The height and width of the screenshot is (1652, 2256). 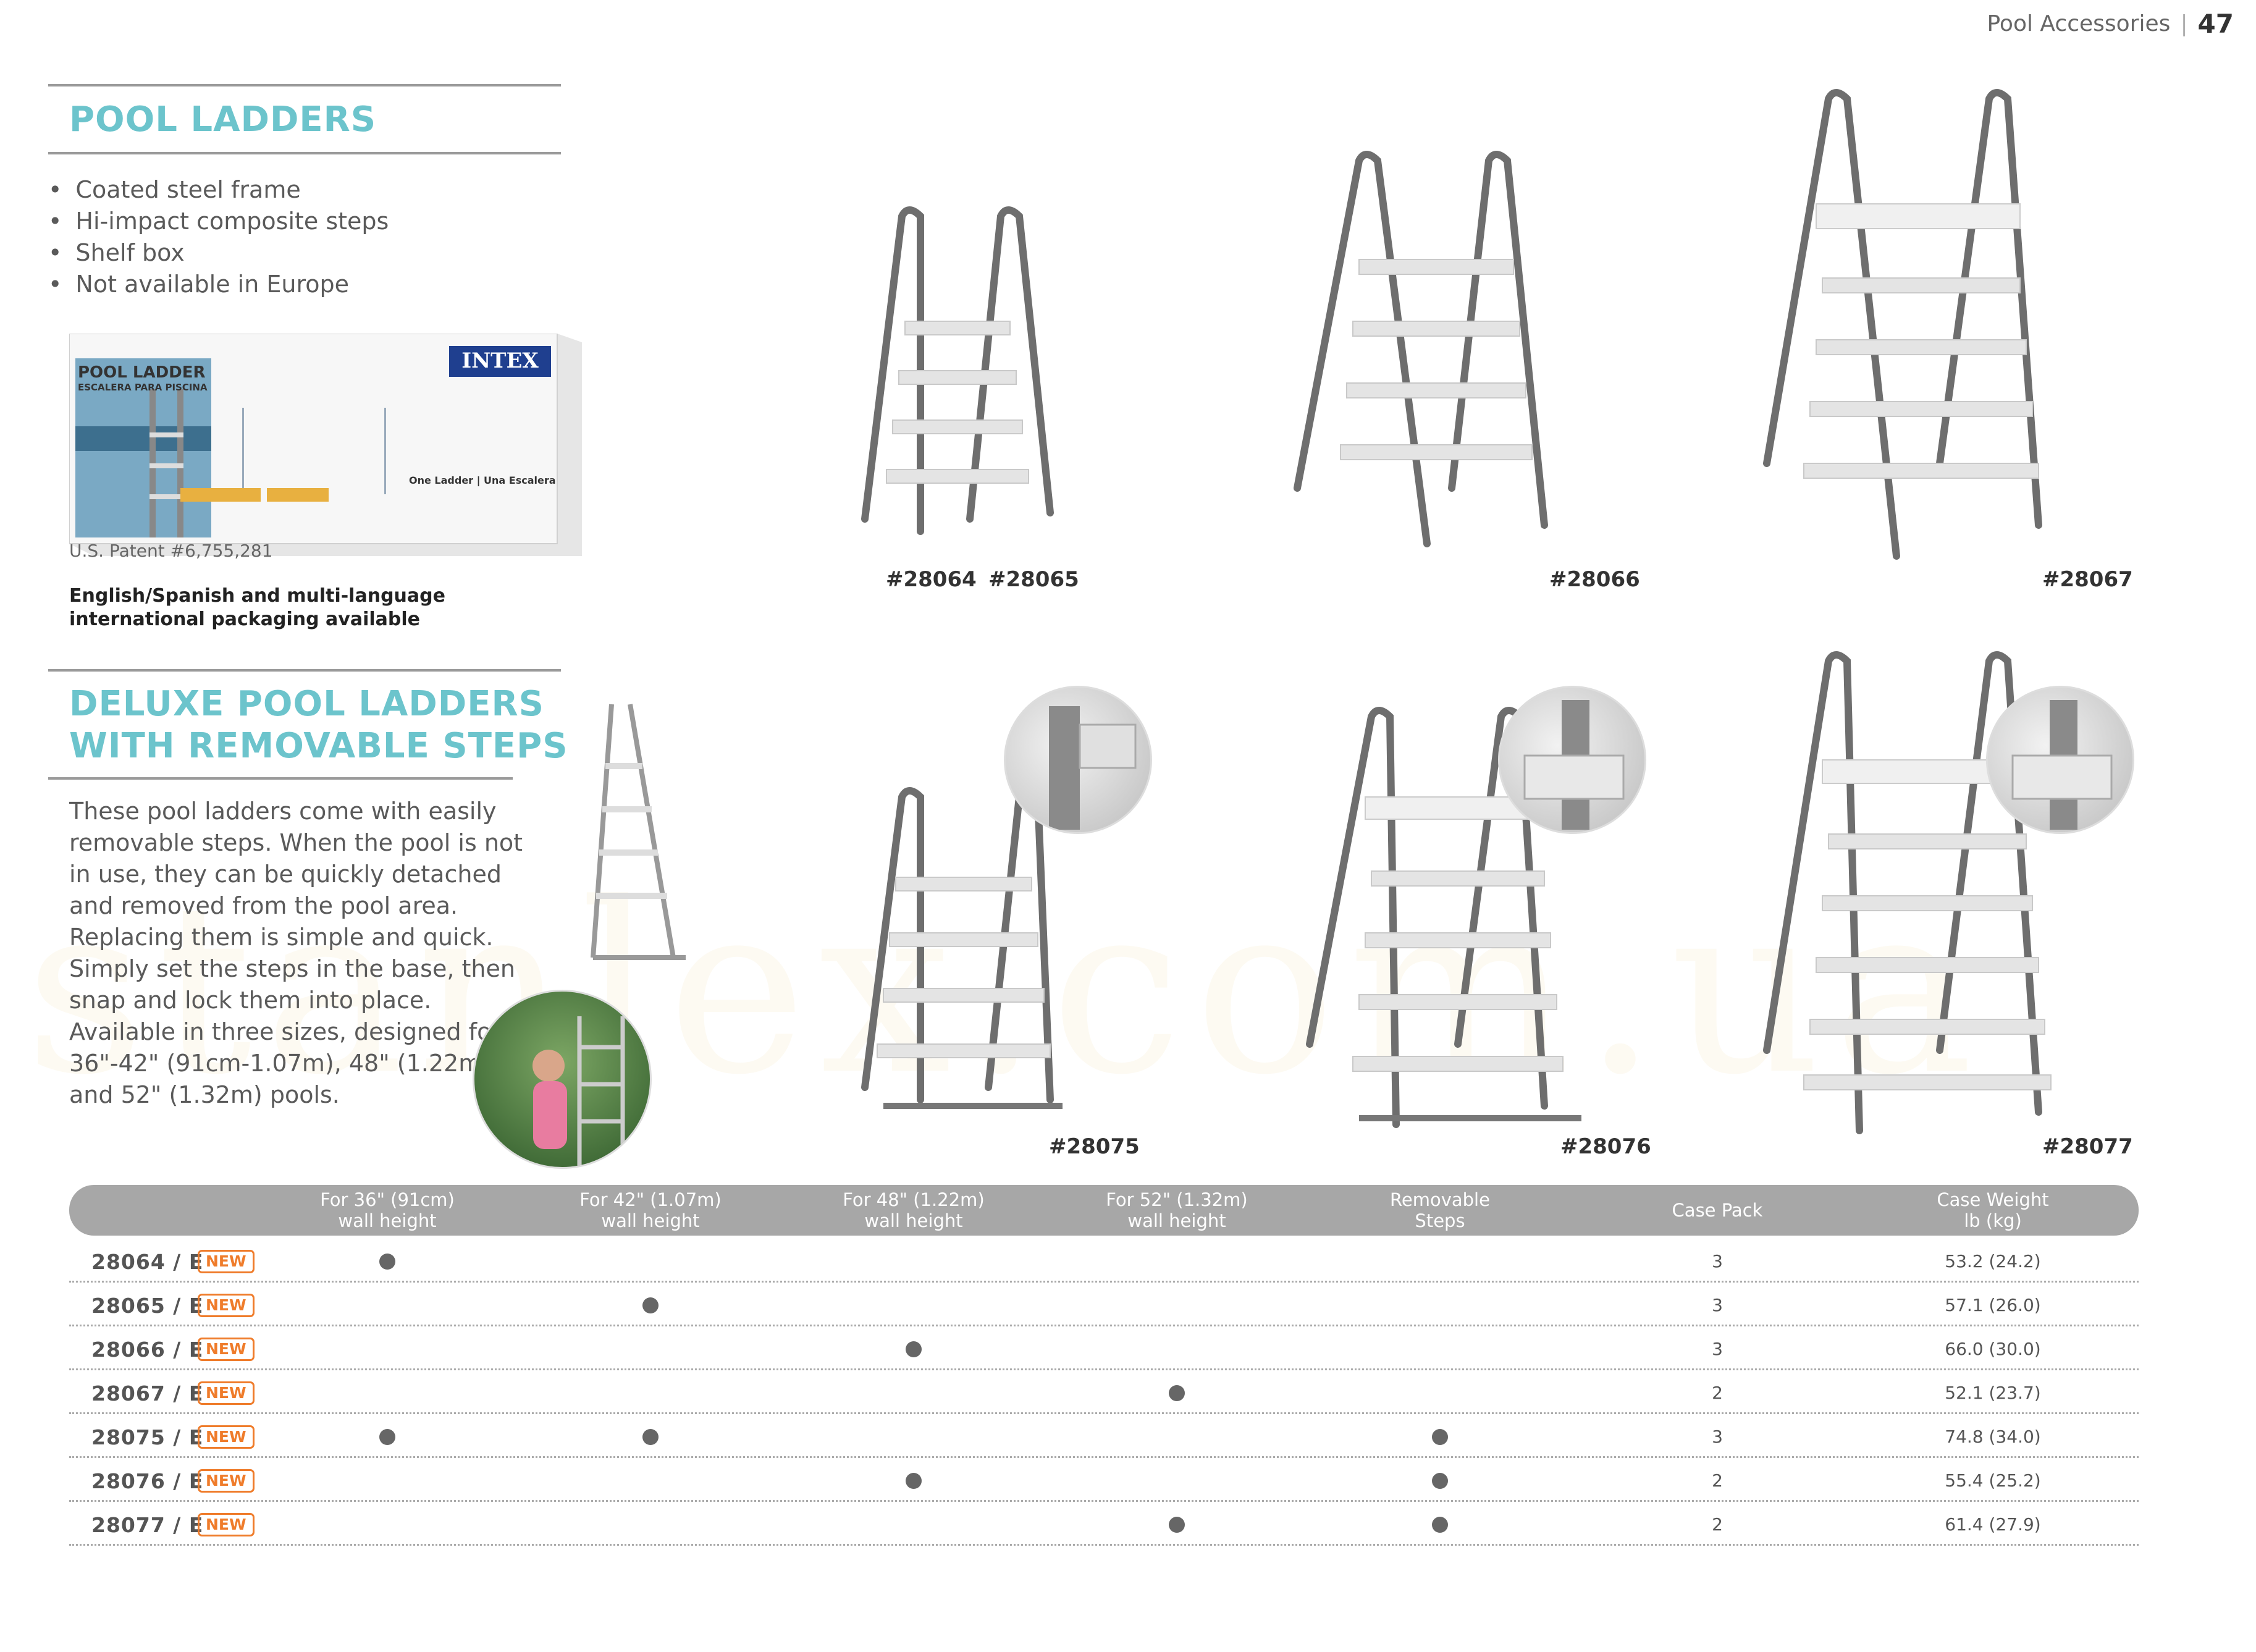 I want to click on table-row: 28077 / E NEW 2 61.4 (27.9), so click(x=1104, y=1524).